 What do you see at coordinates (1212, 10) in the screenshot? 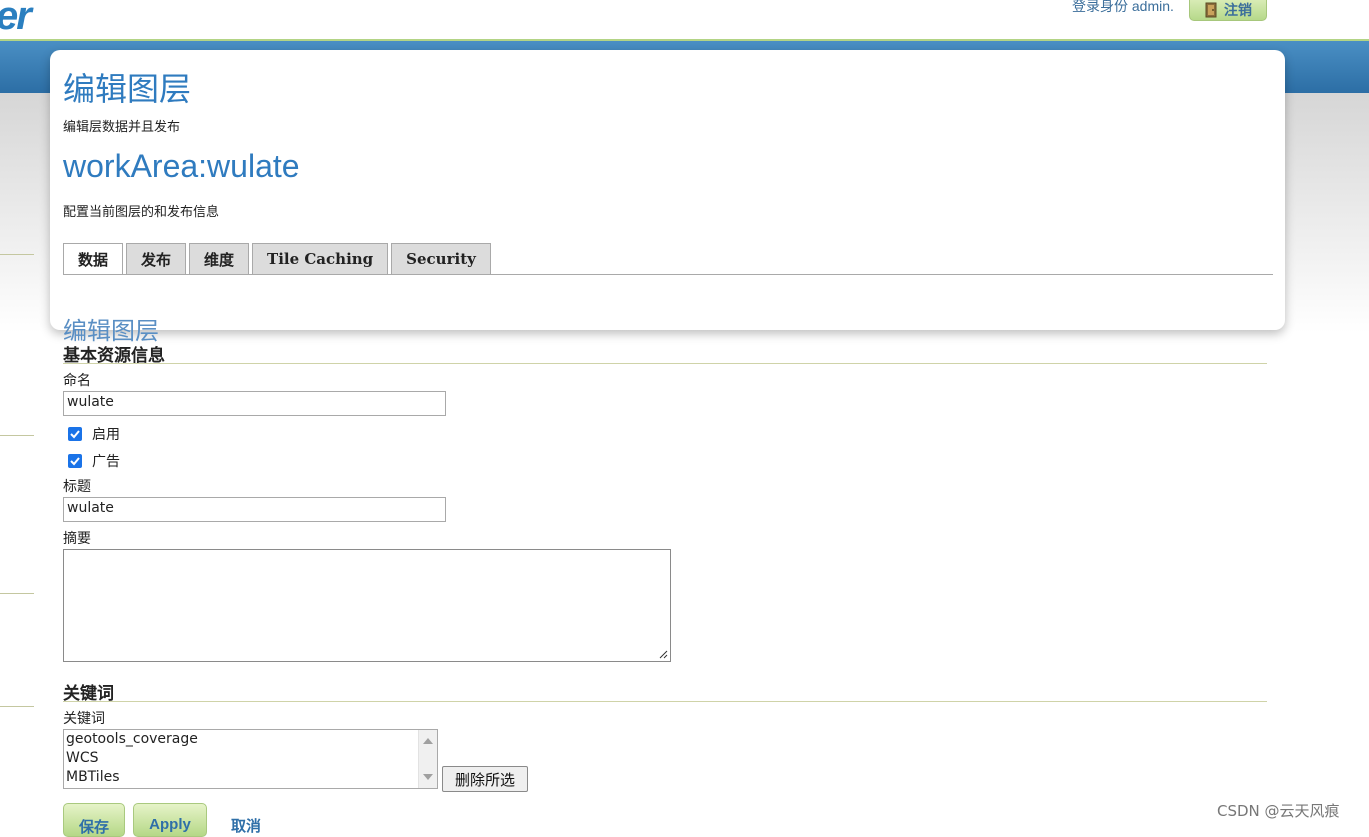
I see `door-icon` at bounding box center [1212, 10].